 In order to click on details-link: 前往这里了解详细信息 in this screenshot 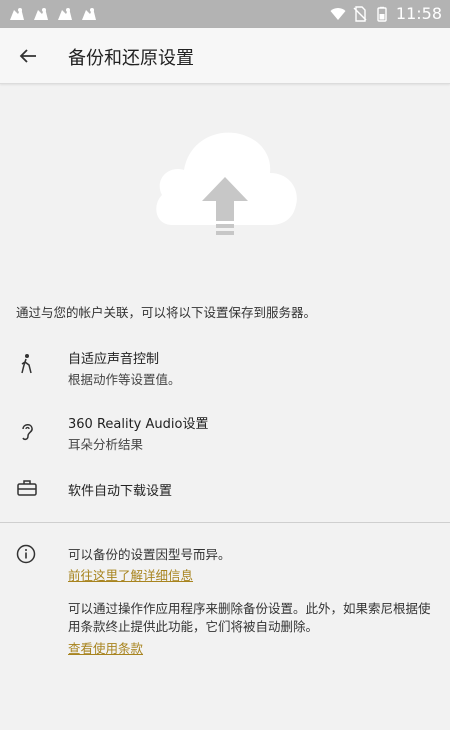, I will do `click(130, 574)`.